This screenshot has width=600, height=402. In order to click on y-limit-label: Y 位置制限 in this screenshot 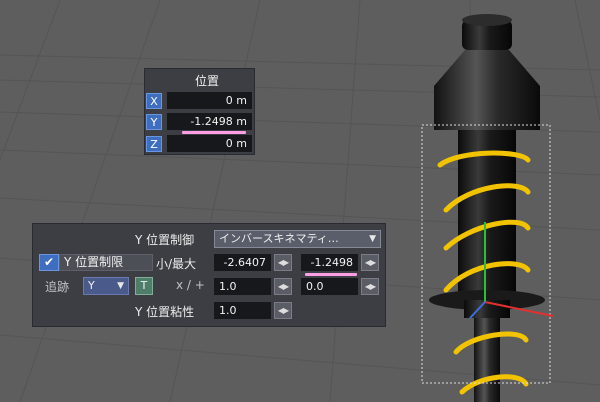, I will do `click(106, 262)`.